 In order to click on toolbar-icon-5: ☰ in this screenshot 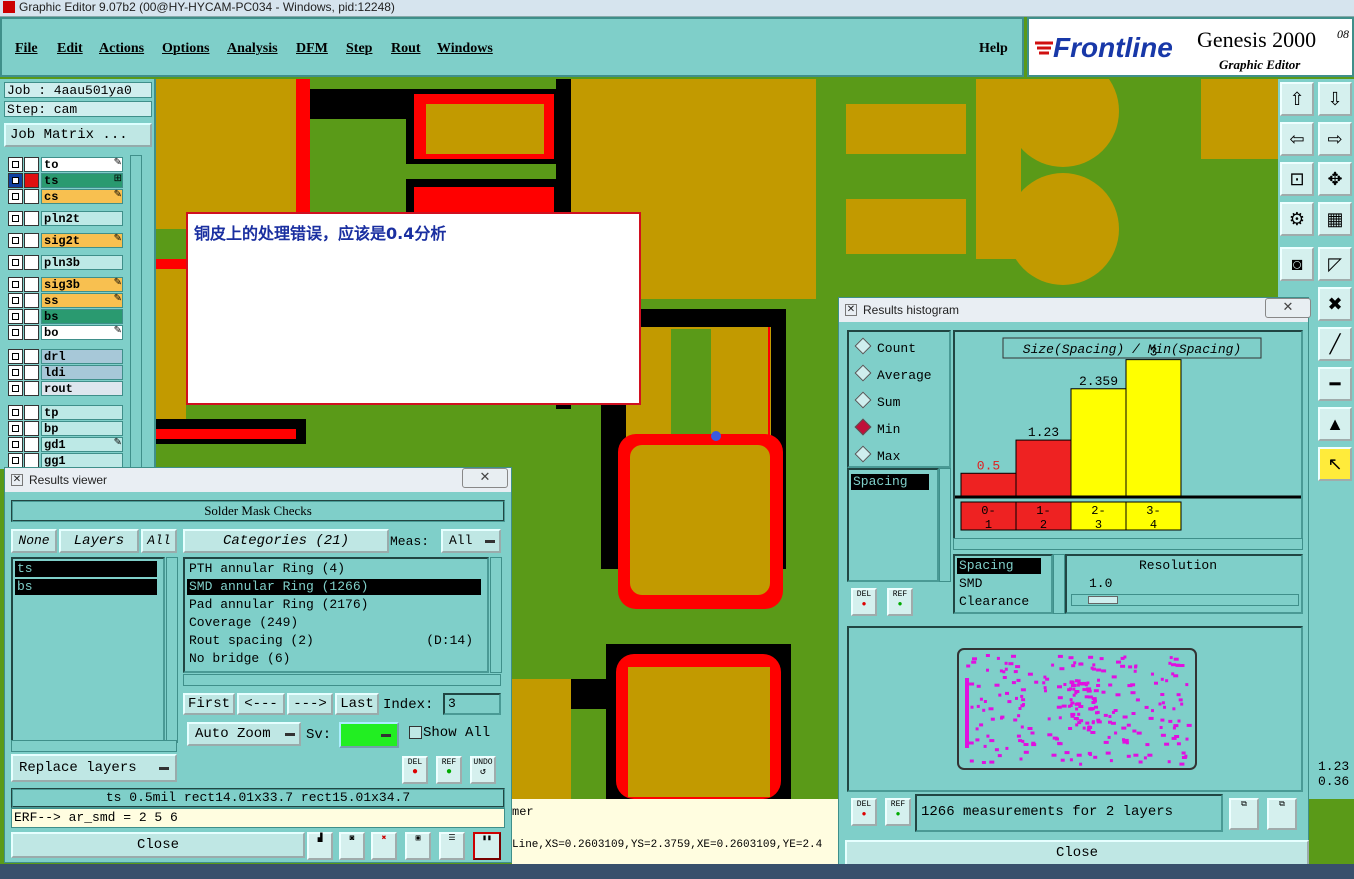, I will do `click(452, 846)`.